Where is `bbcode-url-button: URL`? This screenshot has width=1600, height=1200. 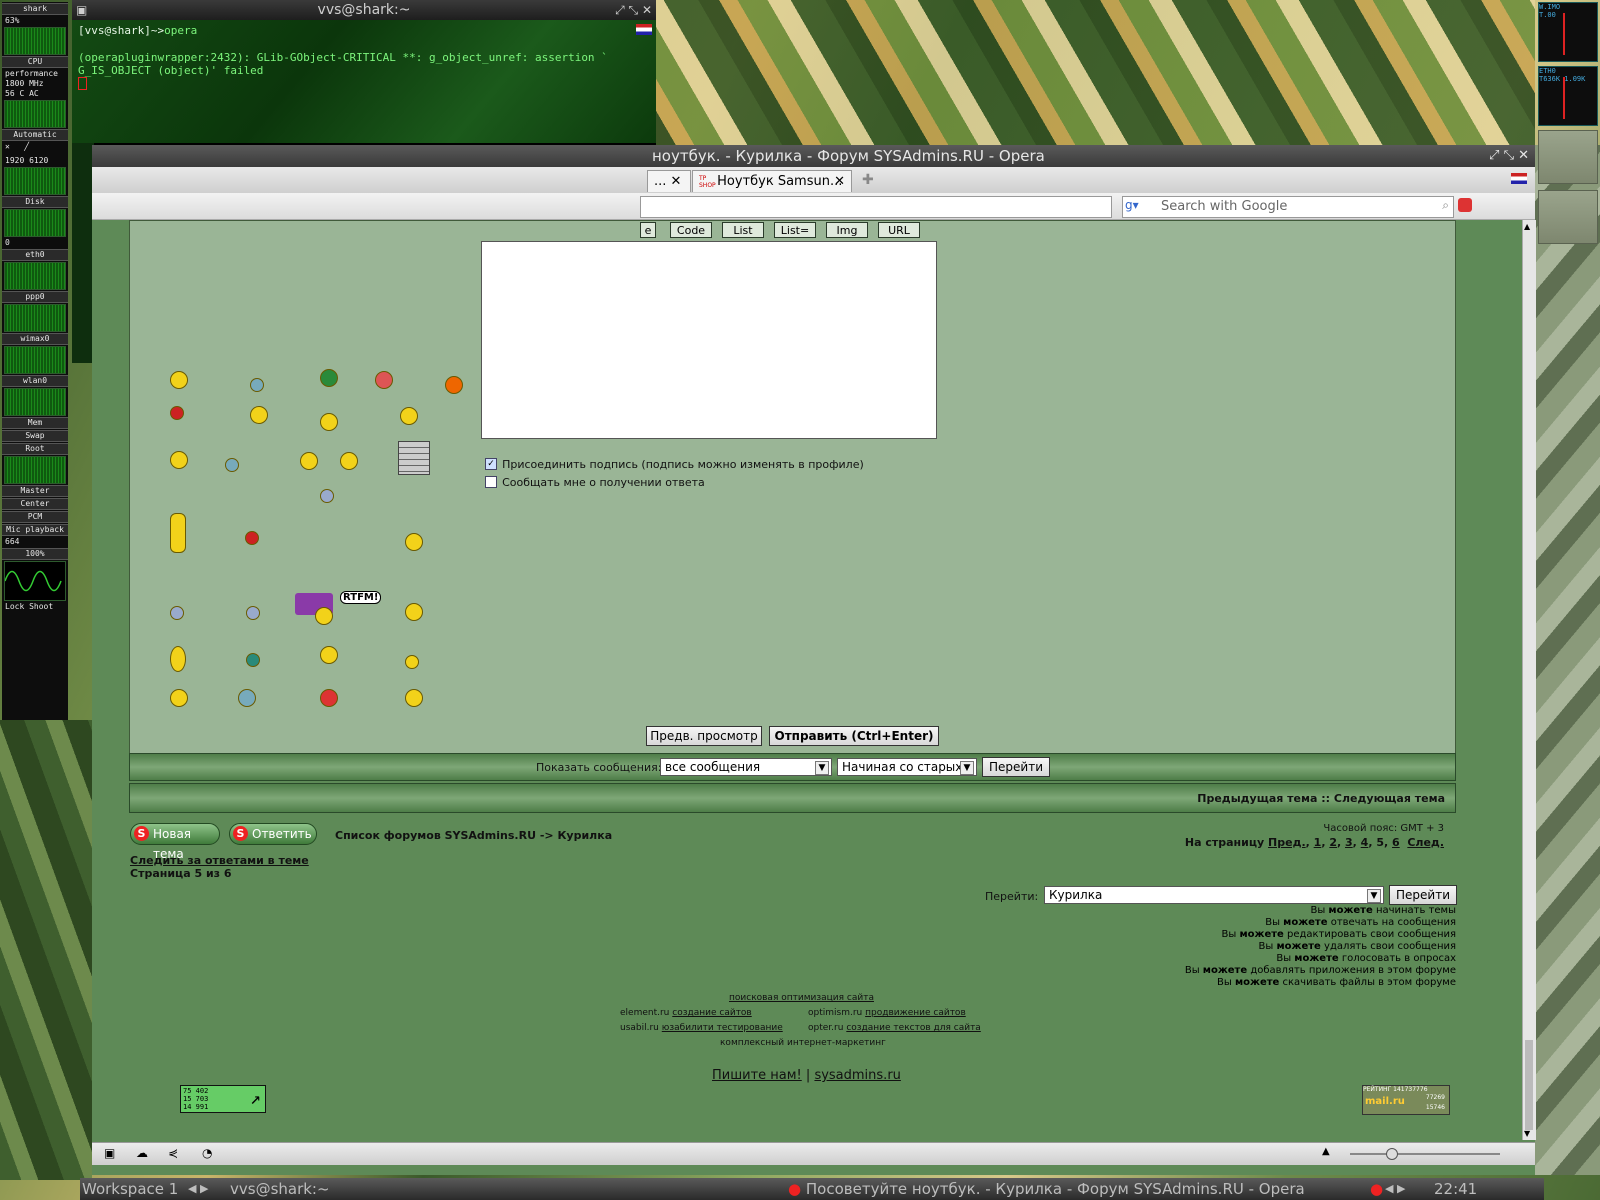 bbcode-url-button: URL is located at coordinates (899, 230).